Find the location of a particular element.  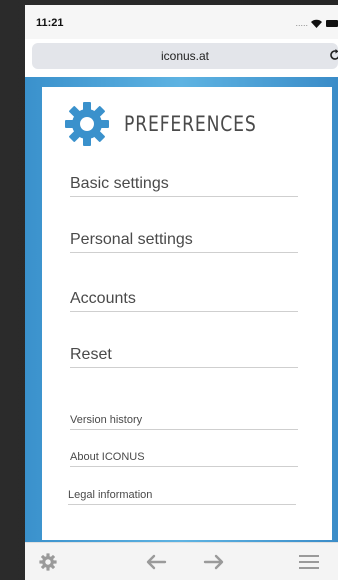

wifi-icon is located at coordinates (316, 23).